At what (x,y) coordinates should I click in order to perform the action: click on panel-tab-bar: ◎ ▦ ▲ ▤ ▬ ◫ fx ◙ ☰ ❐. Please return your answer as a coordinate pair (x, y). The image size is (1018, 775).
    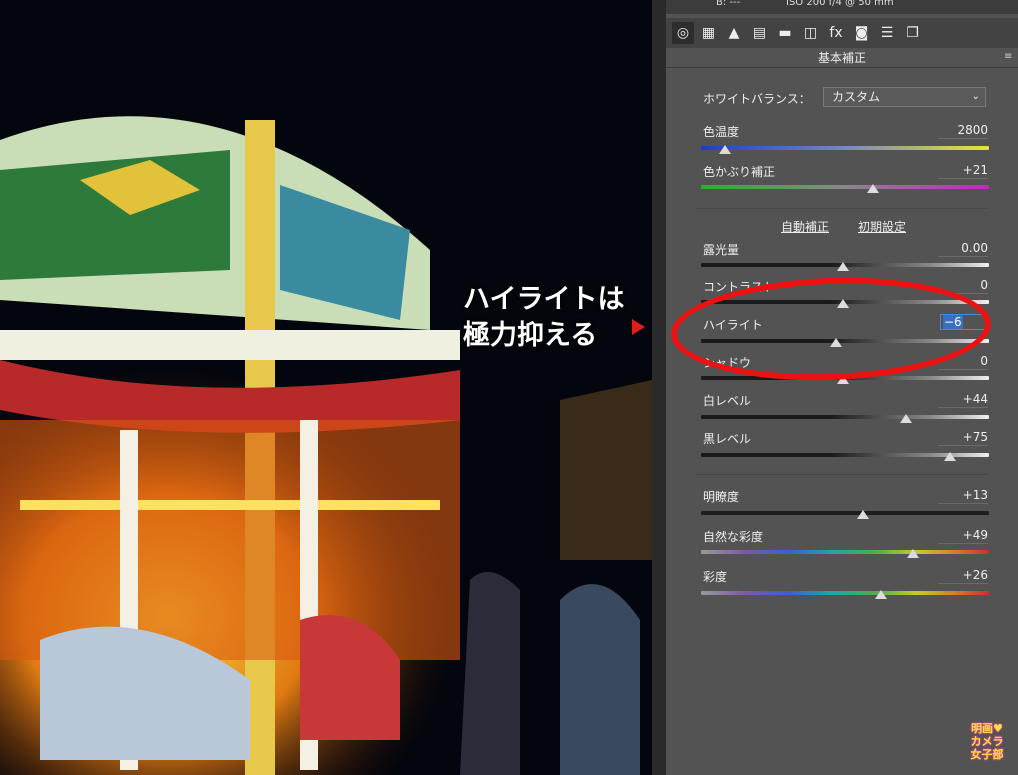
    Looking at the image, I should click on (842, 33).